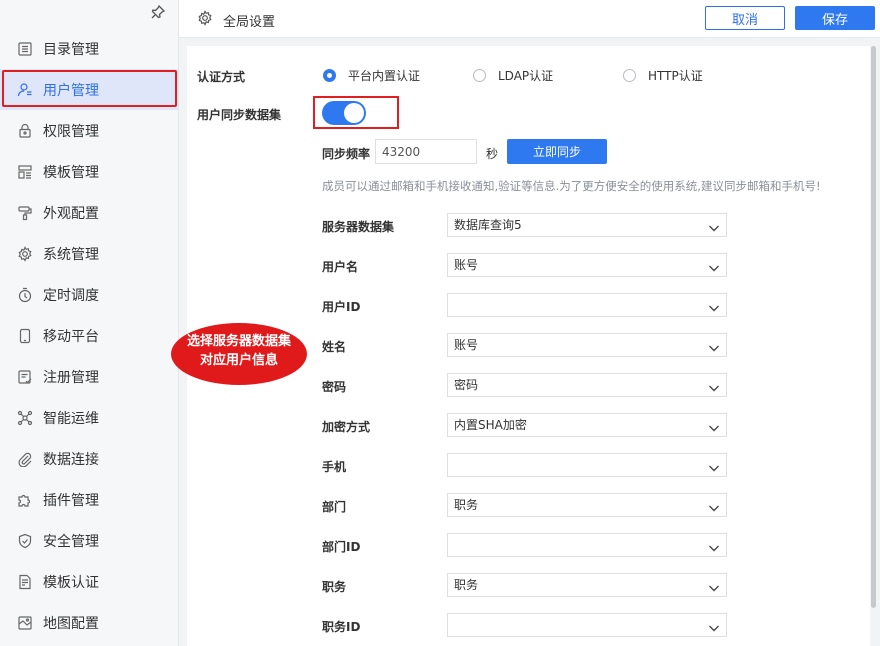 The height and width of the screenshot is (646, 880). I want to click on radio-label: LDAP认证, so click(526, 76).